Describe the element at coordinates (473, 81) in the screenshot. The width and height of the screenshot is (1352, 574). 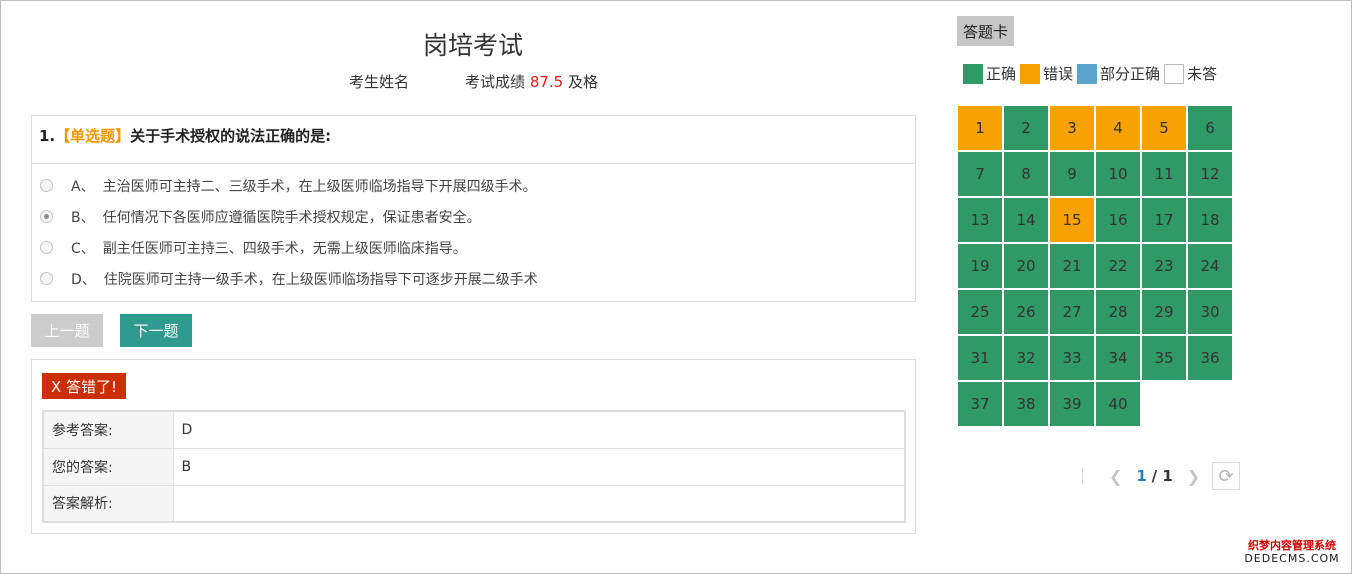
I see `exam-summary: 考生姓名 考试成绩 87.5 及格` at that location.